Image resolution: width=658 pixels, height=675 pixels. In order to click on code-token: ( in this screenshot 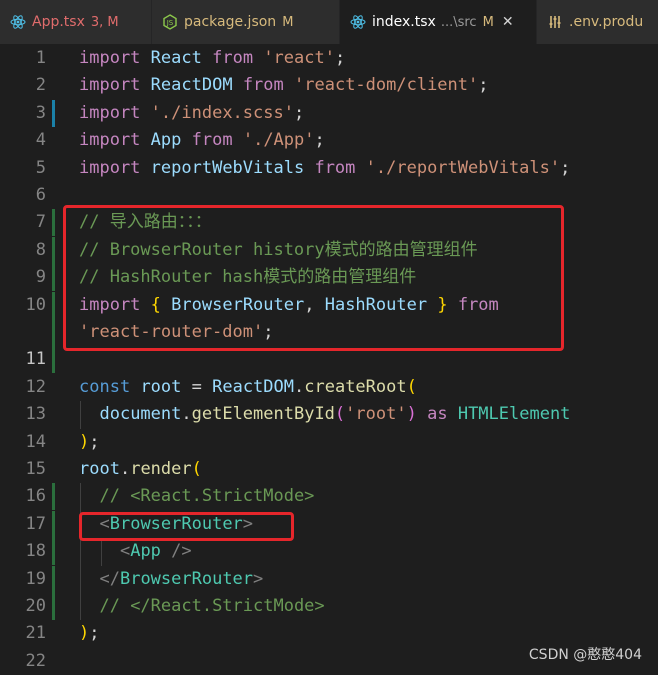, I will do `click(411, 386)`.